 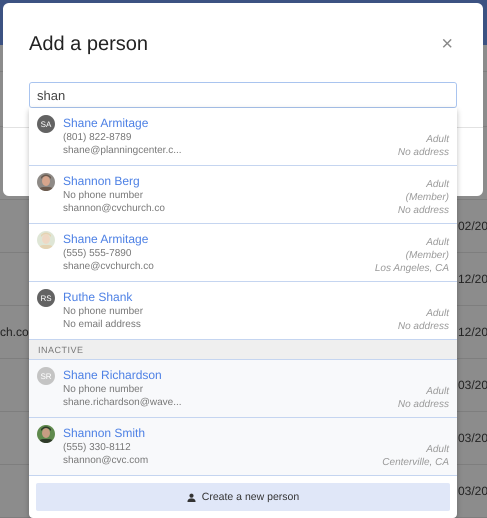 What do you see at coordinates (109, 266) in the screenshot?
I see `email-address: shane@cvchurch.co` at bounding box center [109, 266].